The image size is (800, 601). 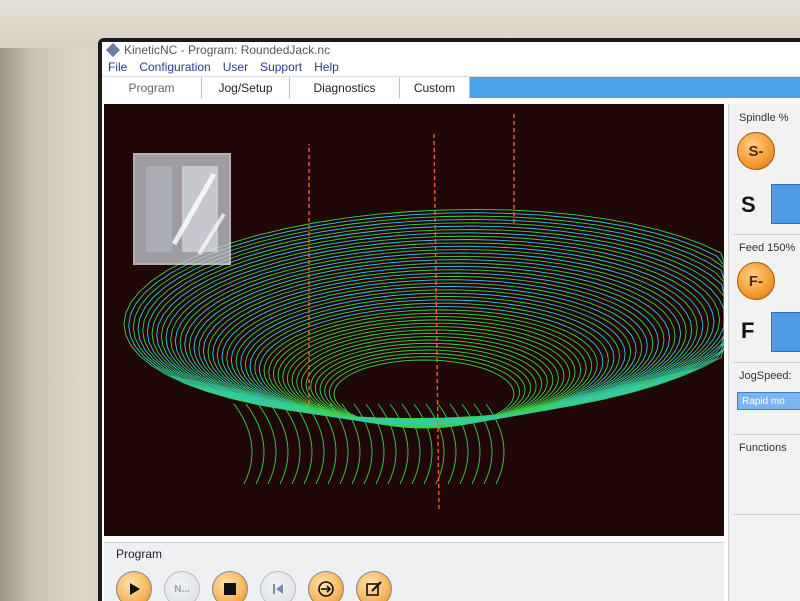 I want to click on goto-line-icon, so click(x=326, y=589).